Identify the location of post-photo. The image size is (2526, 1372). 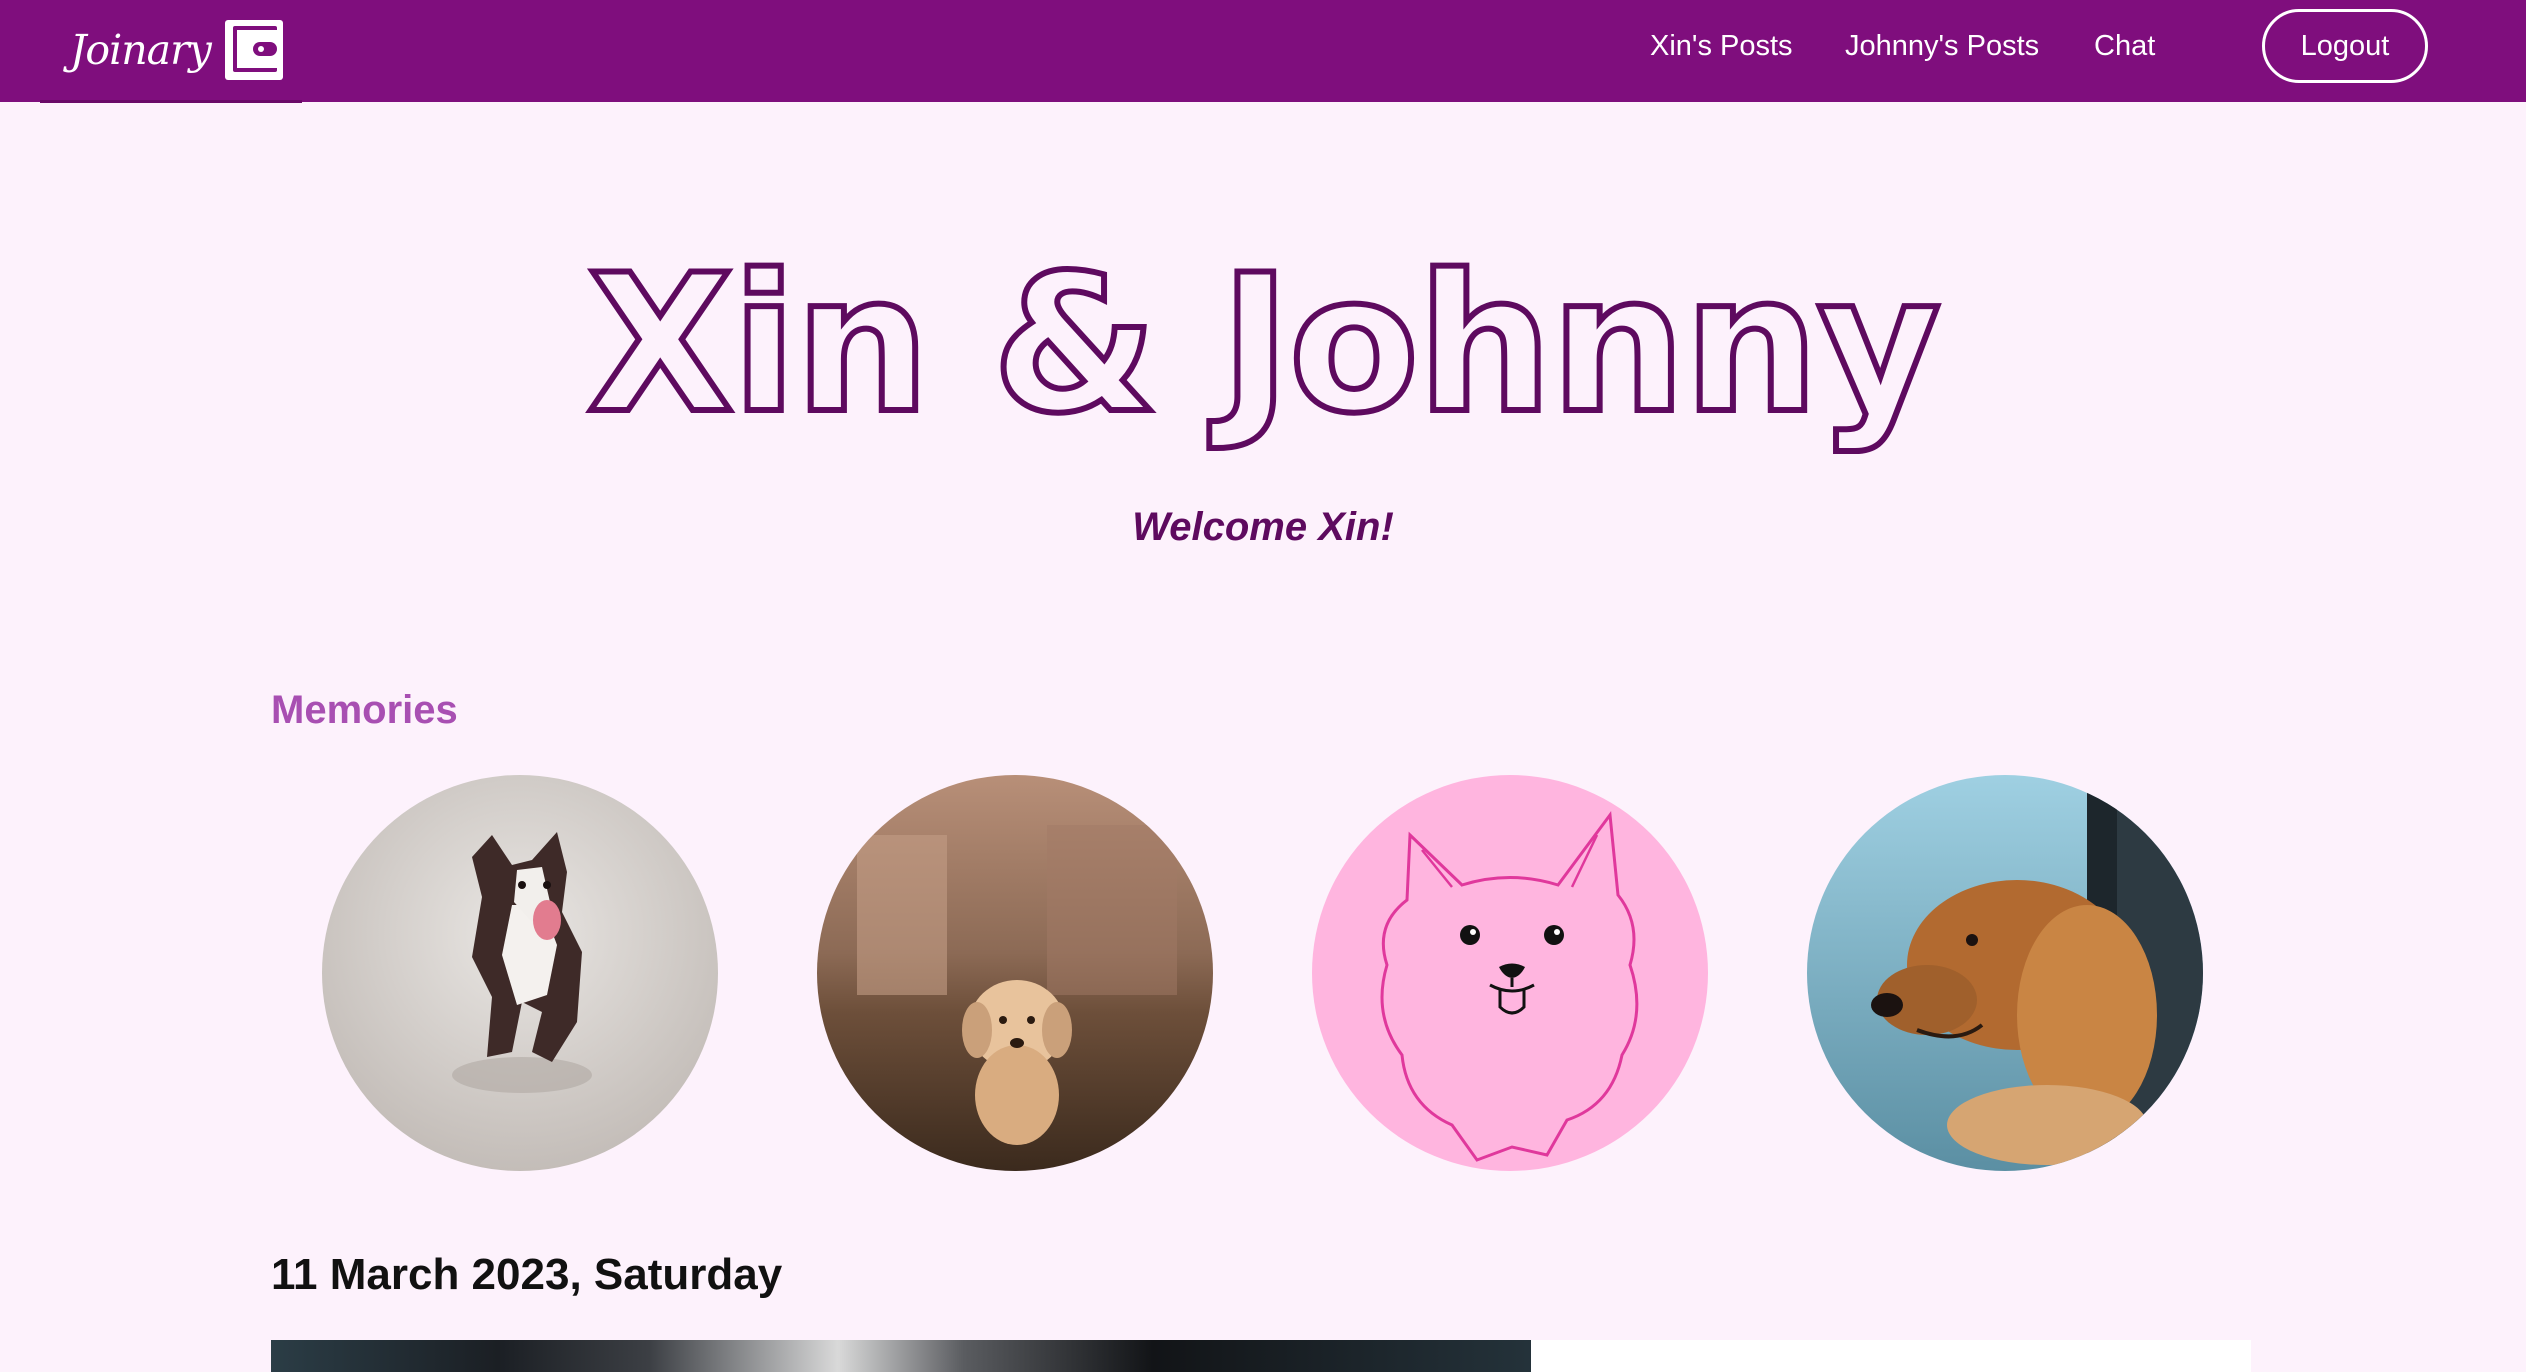
(901, 1356).